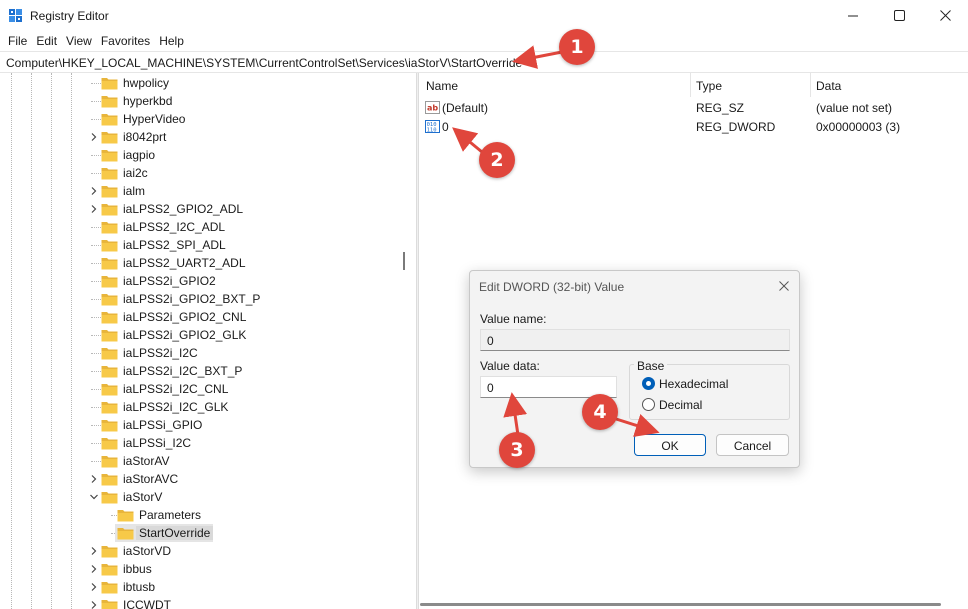 The width and height of the screenshot is (968, 609). What do you see at coordinates (139, 155) in the screenshot?
I see `tree-item-label: iagpio` at bounding box center [139, 155].